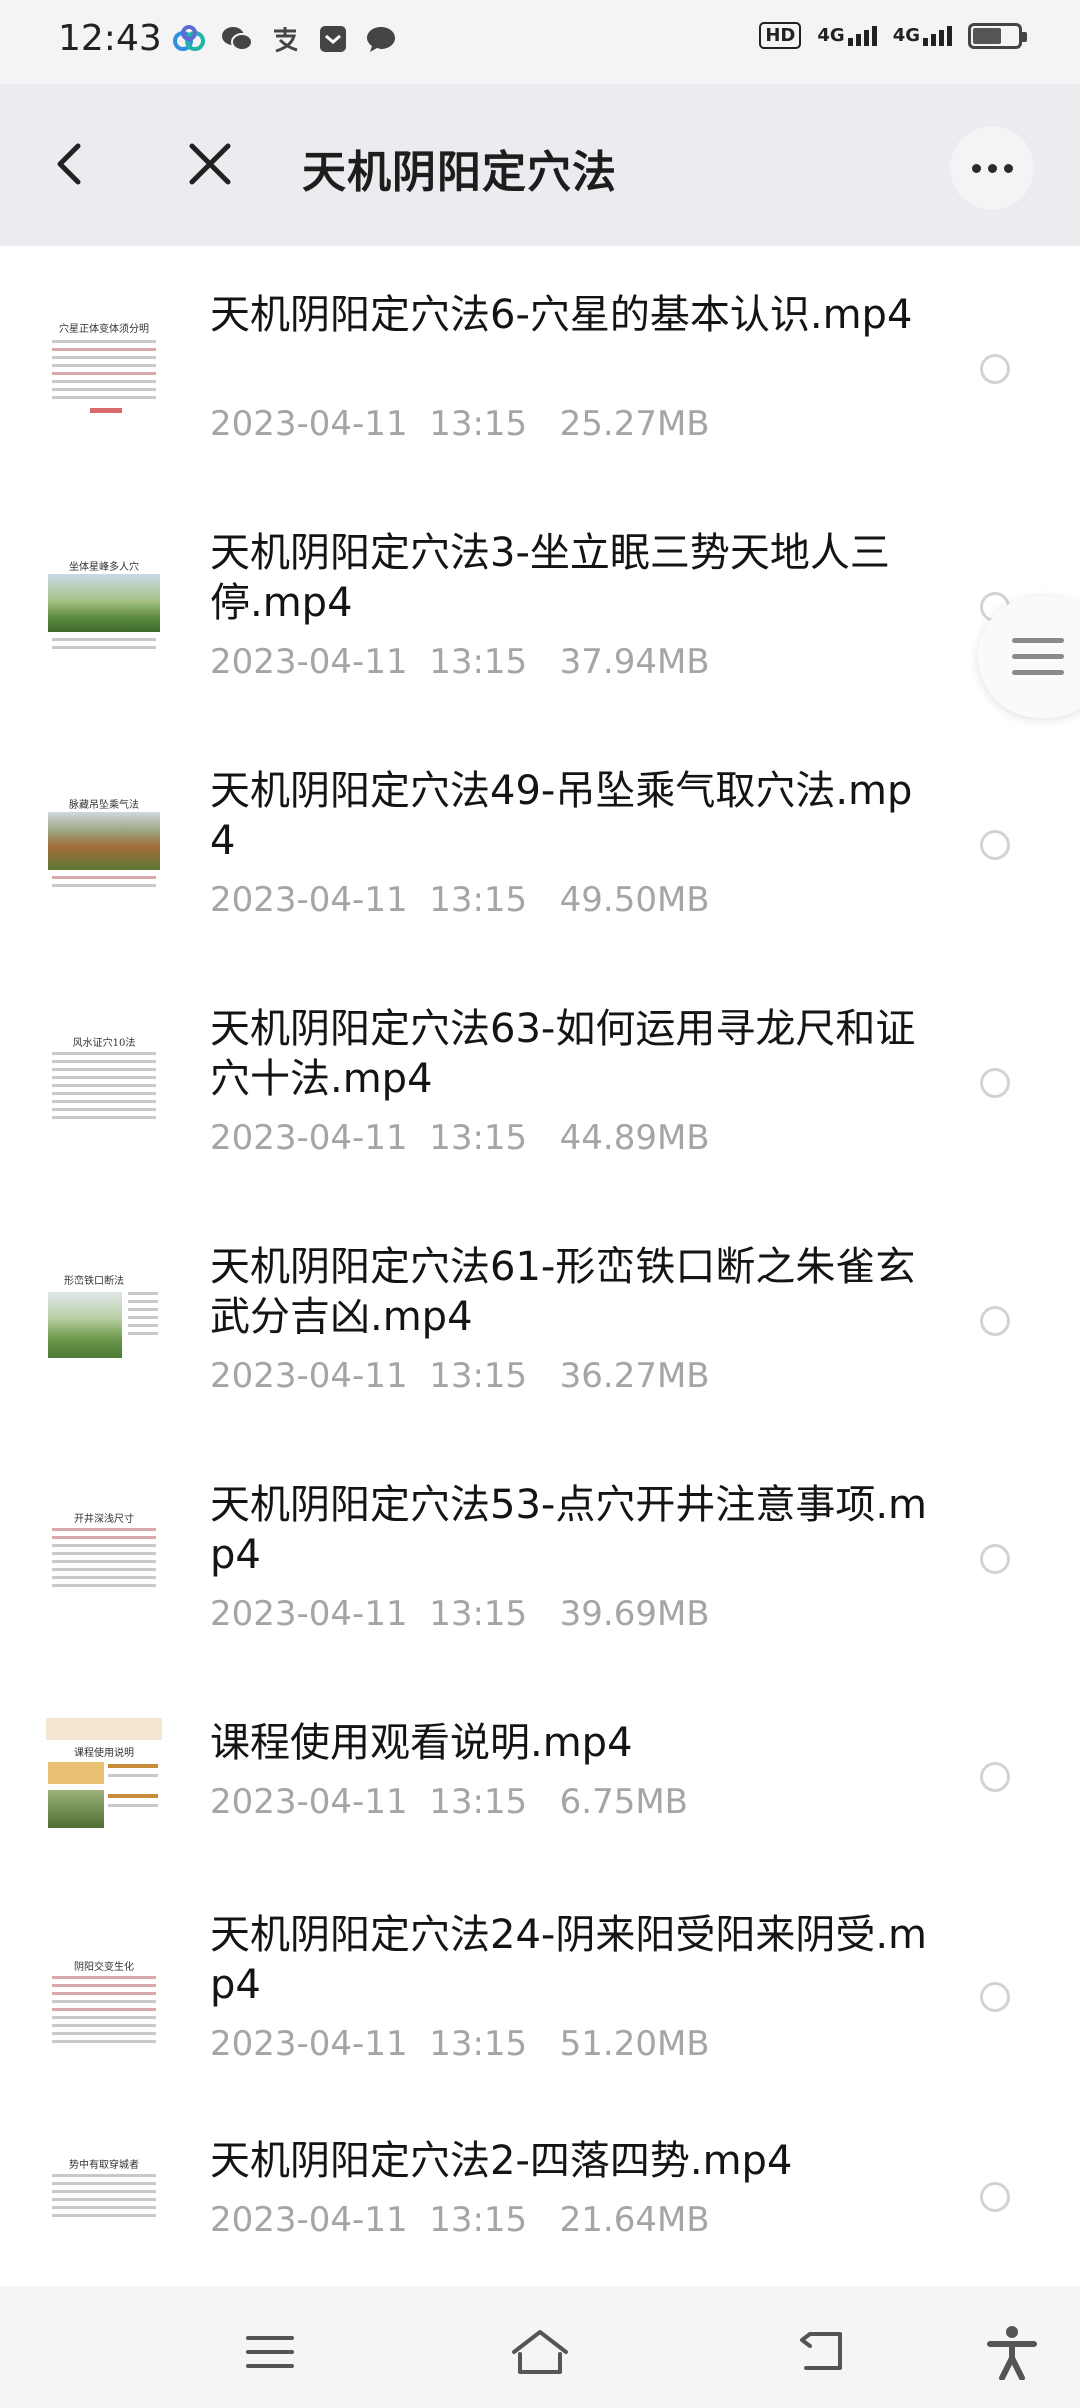 The image size is (1080, 2408). What do you see at coordinates (847, 35) in the screenshot?
I see `signal-sim1-icon: 4G` at bounding box center [847, 35].